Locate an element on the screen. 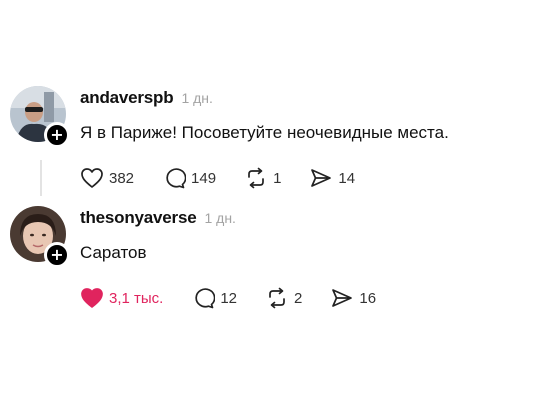  repost-button: 2 is located at coordinates (283, 298).